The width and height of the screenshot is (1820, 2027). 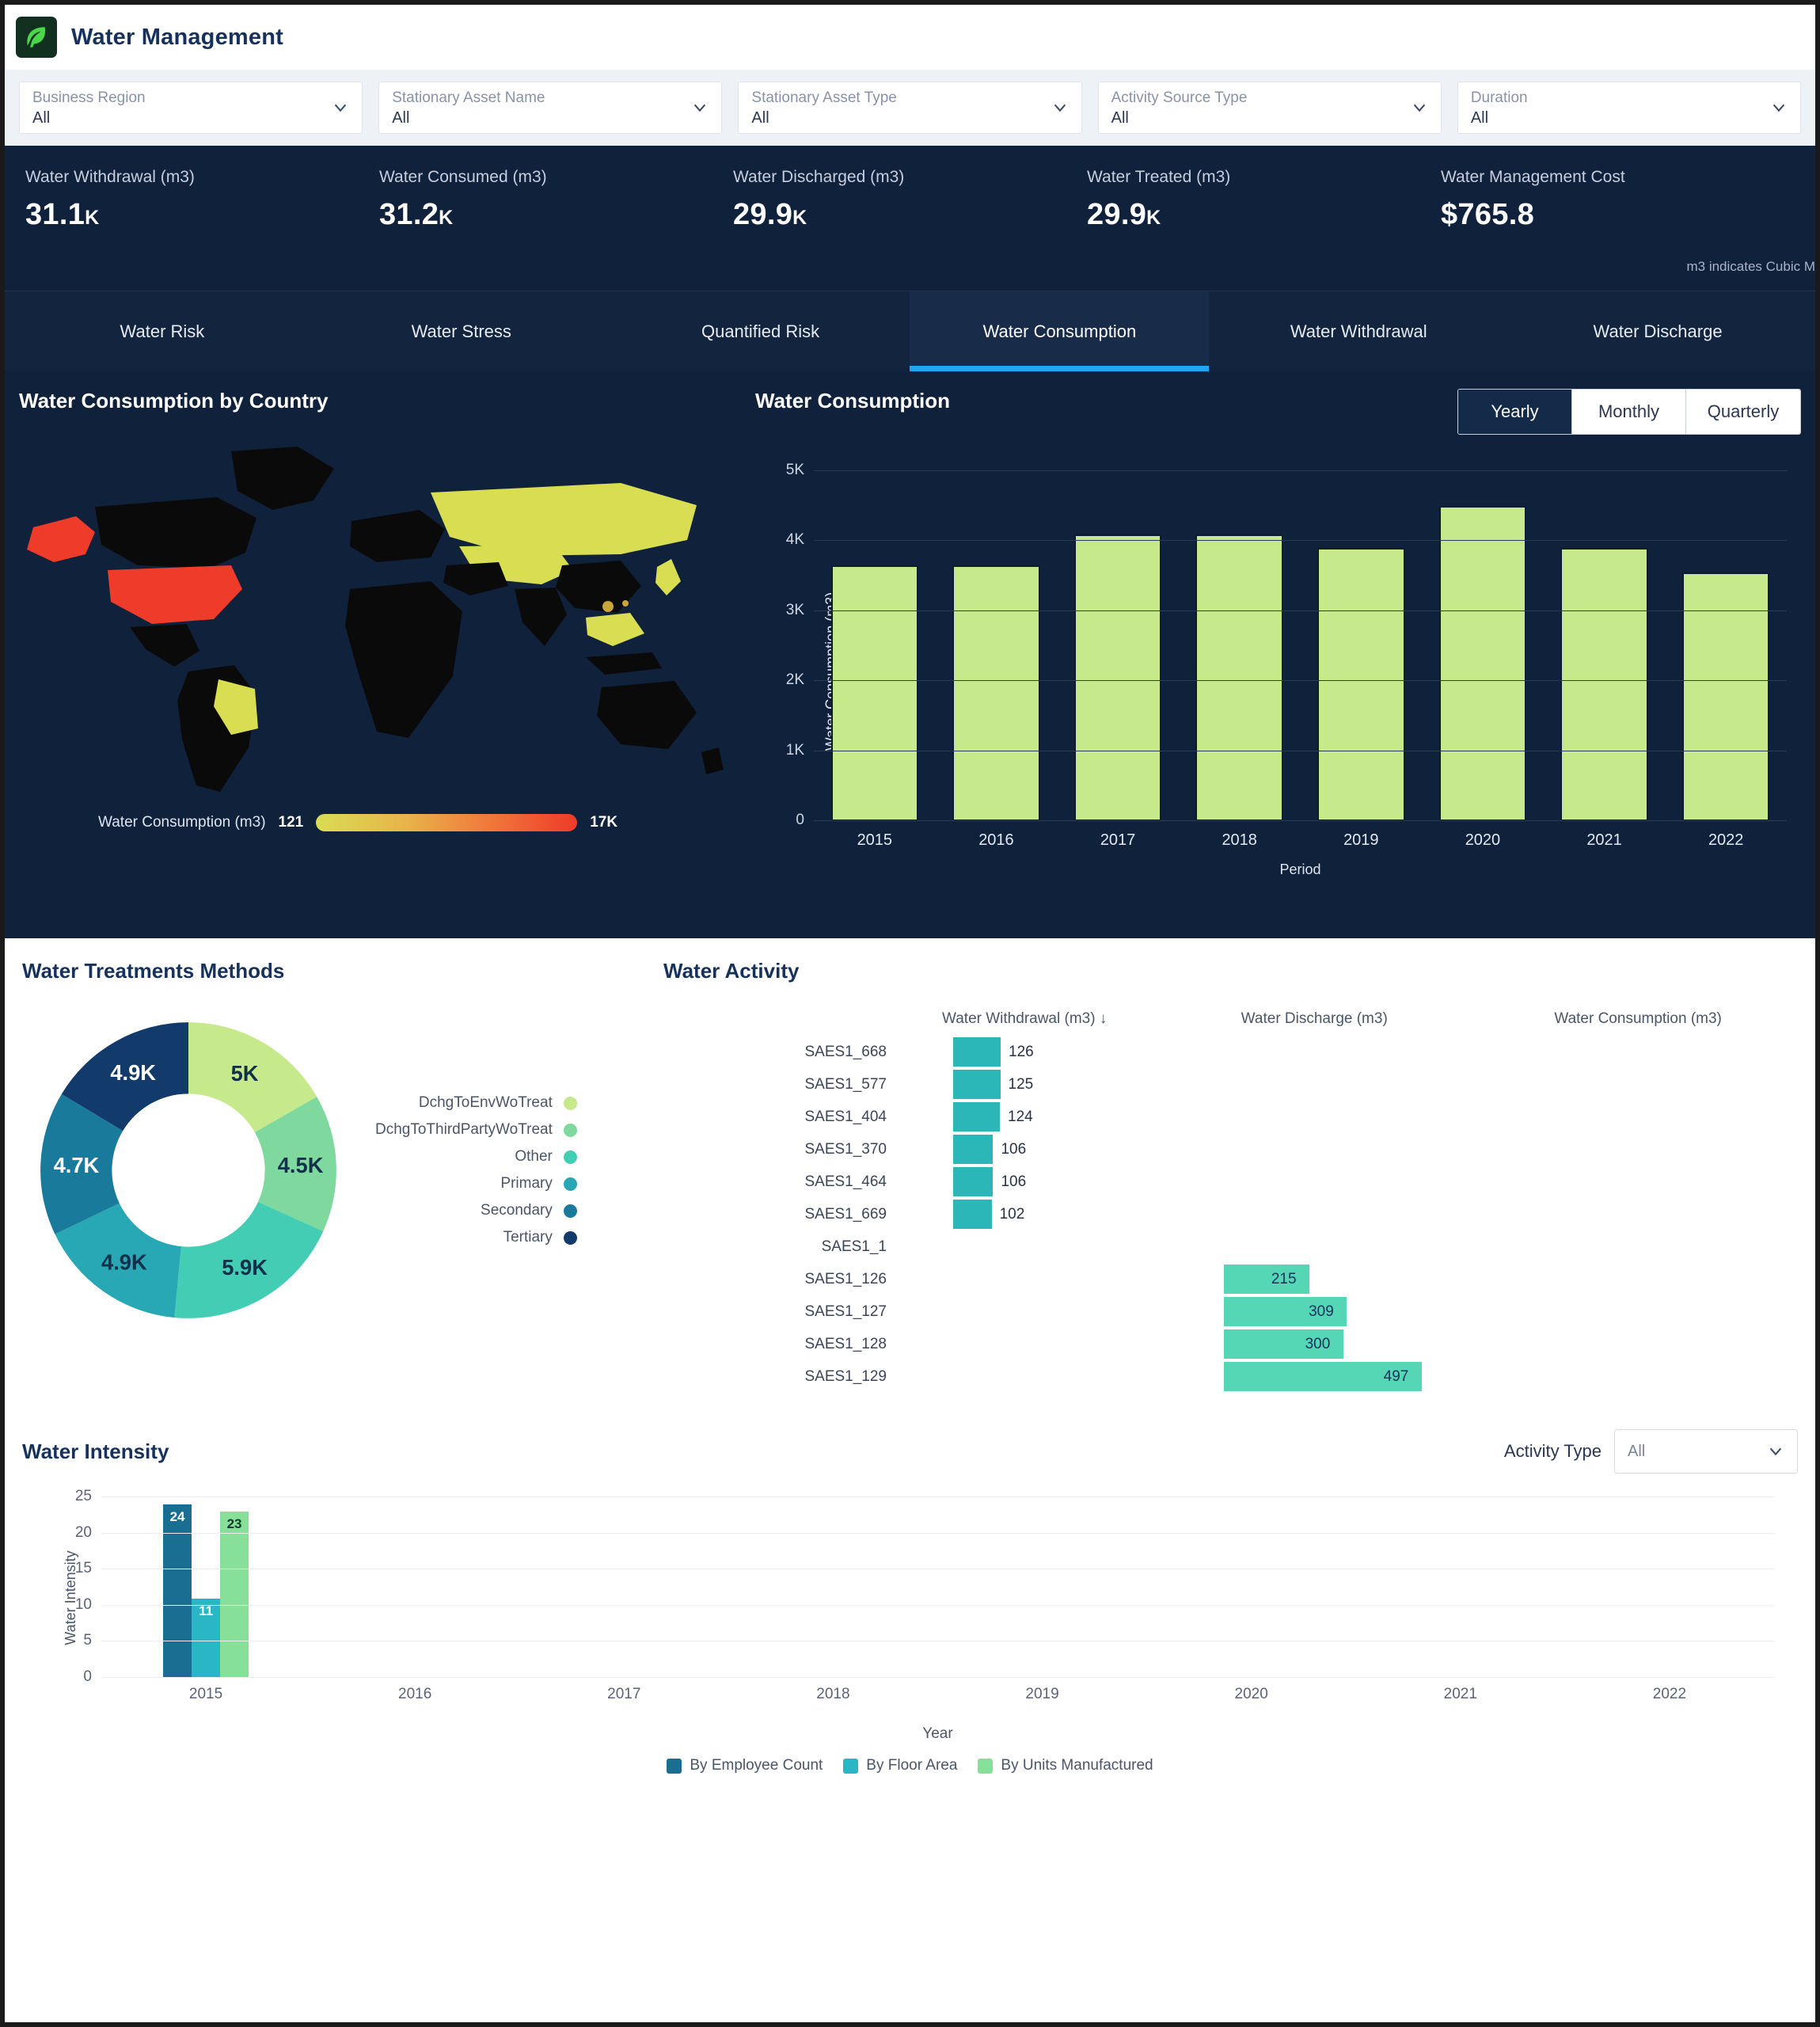 What do you see at coordinates (674, 1766) in the screenshot?
I see `legend-swatch-by-employee-count` at bounding box center [674, 1766].